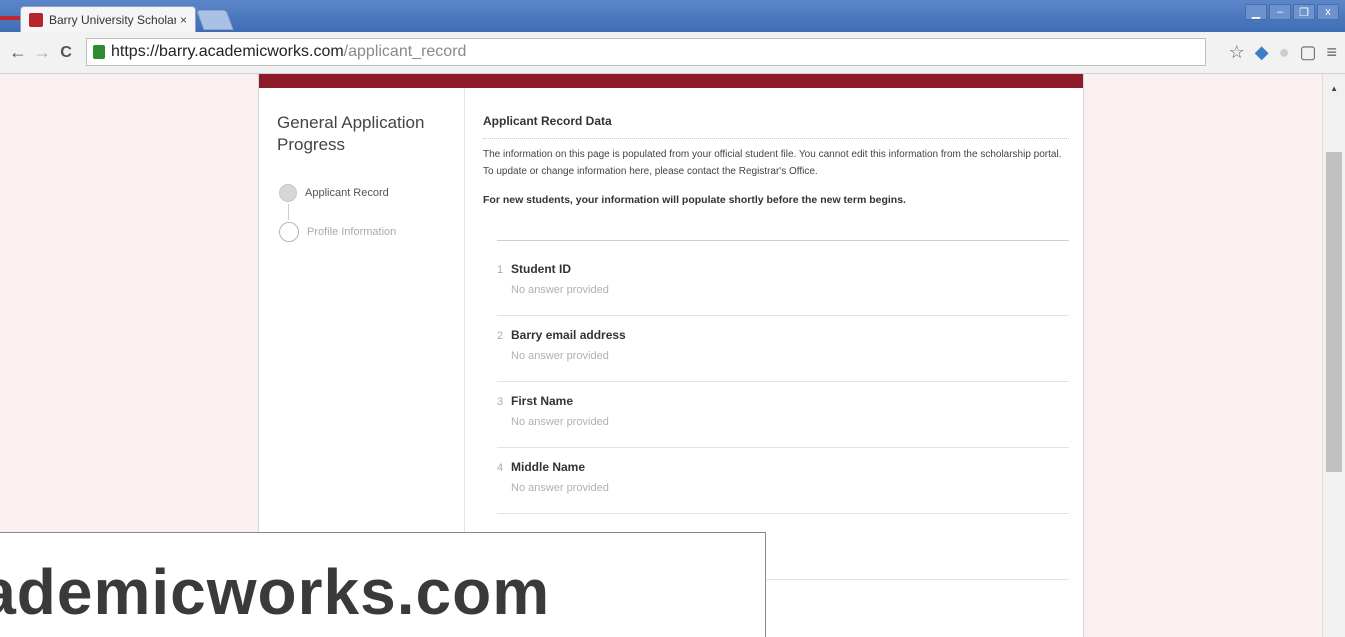  What do you see at coordinates (500, 336) in the screenshot?
I see `question-number: 2` at bounding box center [500, 336].